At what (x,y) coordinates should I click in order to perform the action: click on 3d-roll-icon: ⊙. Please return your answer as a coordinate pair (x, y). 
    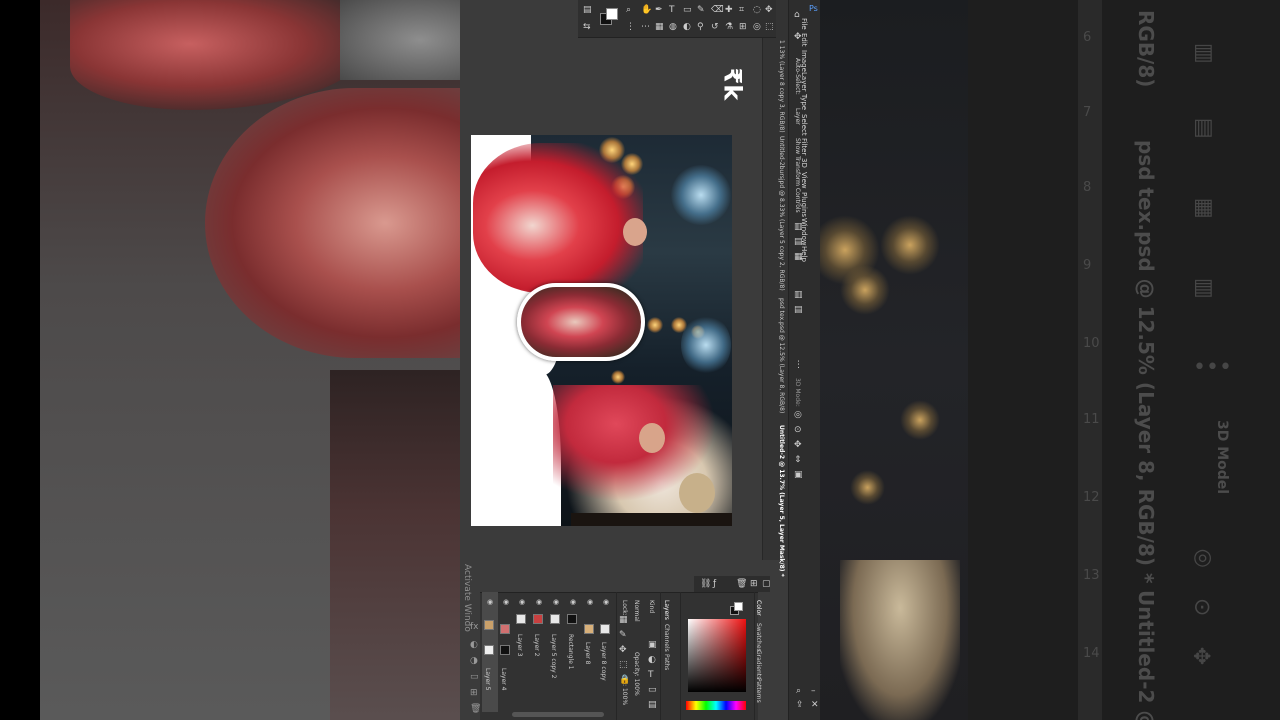
    Looking at the image, I should click on (798, 430).